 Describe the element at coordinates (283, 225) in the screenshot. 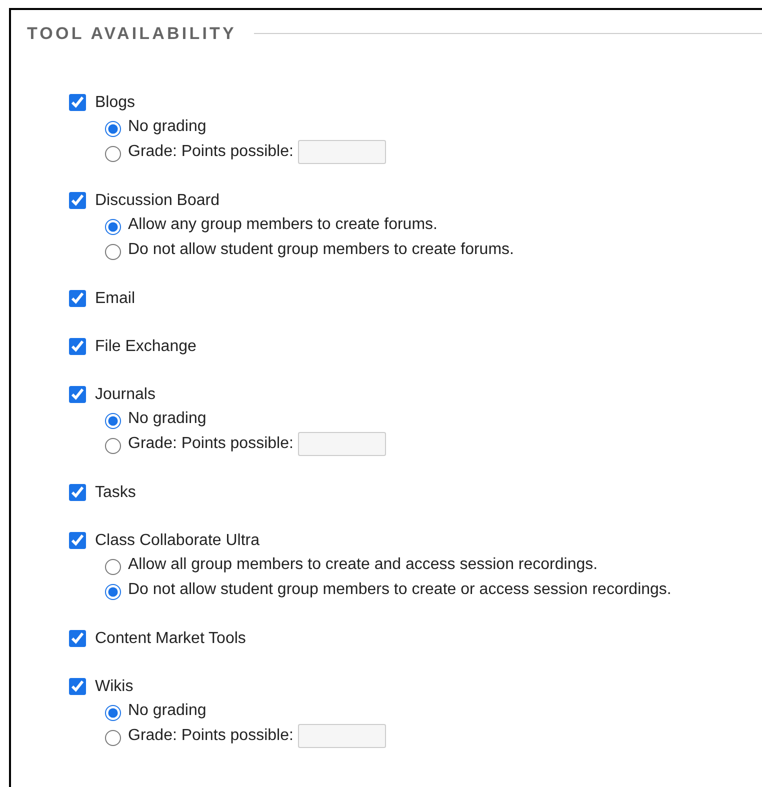

I see `option-label: Allow any group members to create forums.` at that location.